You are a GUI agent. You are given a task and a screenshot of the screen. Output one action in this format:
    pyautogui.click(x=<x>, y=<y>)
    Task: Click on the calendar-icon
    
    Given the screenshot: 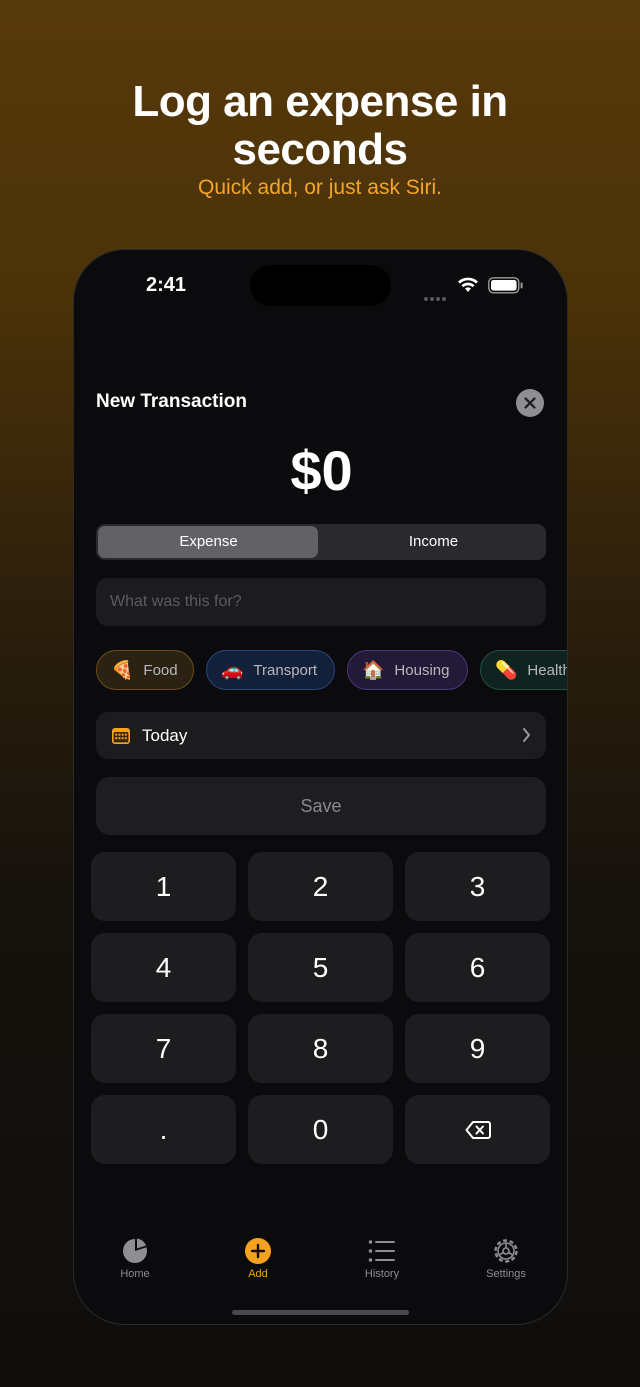 What is the action you would take?
    pyautogui.click(x=121, y=736)
    